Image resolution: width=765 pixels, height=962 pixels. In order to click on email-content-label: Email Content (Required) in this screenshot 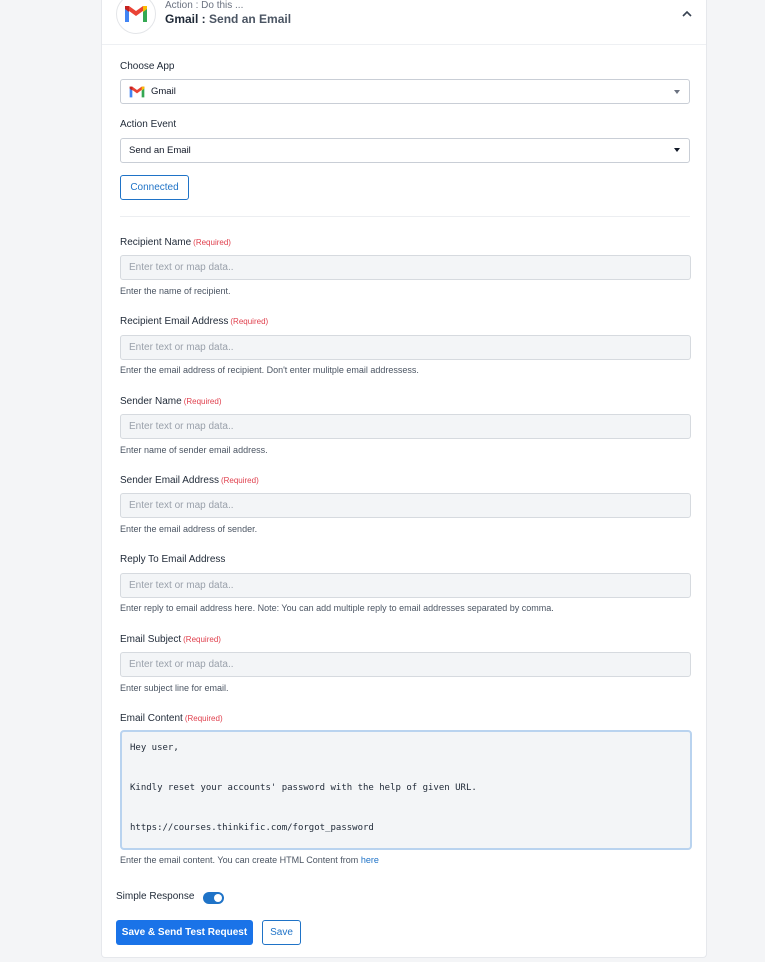, I will do `click(171, 718)`.